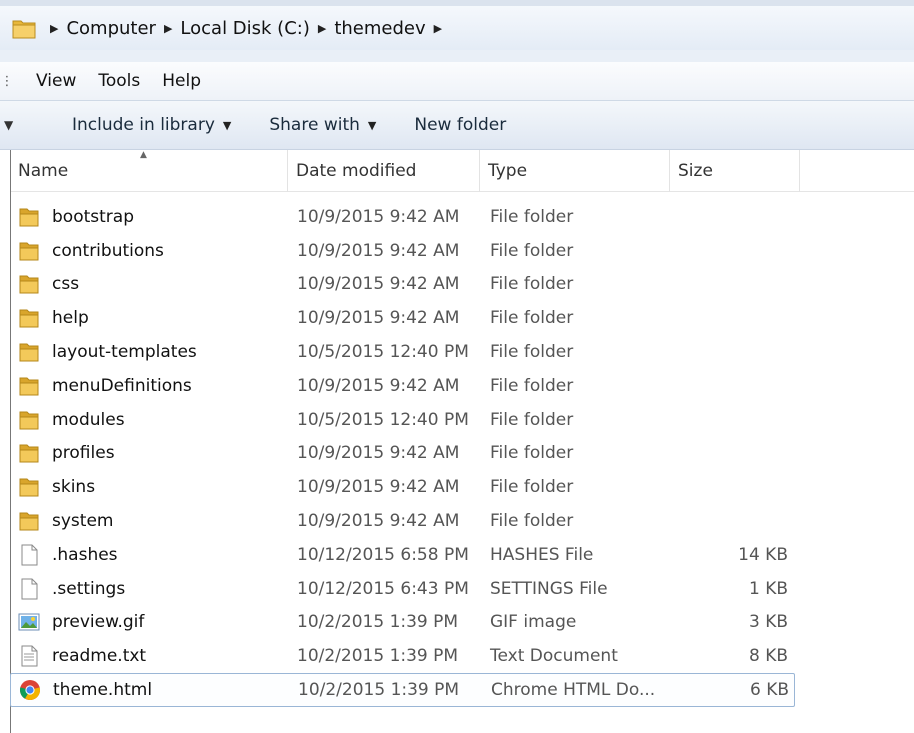  I want to click on file-date: 10/12/2015 6:58 PM, so click(383, 554).